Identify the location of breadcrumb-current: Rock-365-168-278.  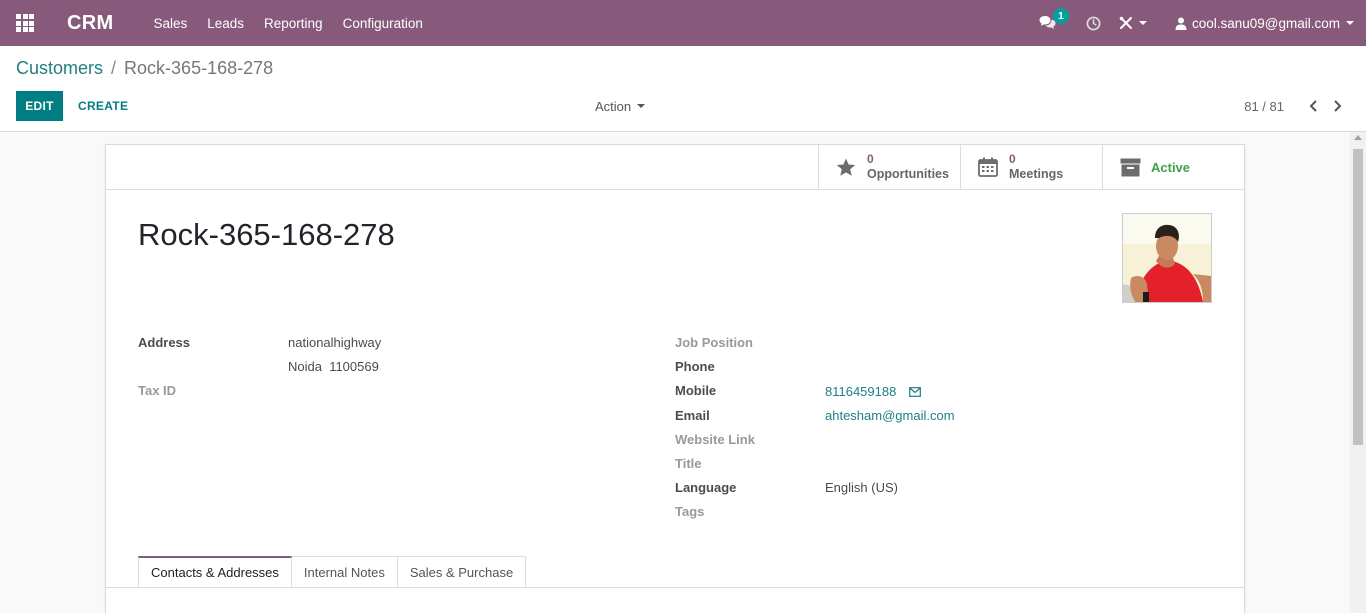
(199, 68).